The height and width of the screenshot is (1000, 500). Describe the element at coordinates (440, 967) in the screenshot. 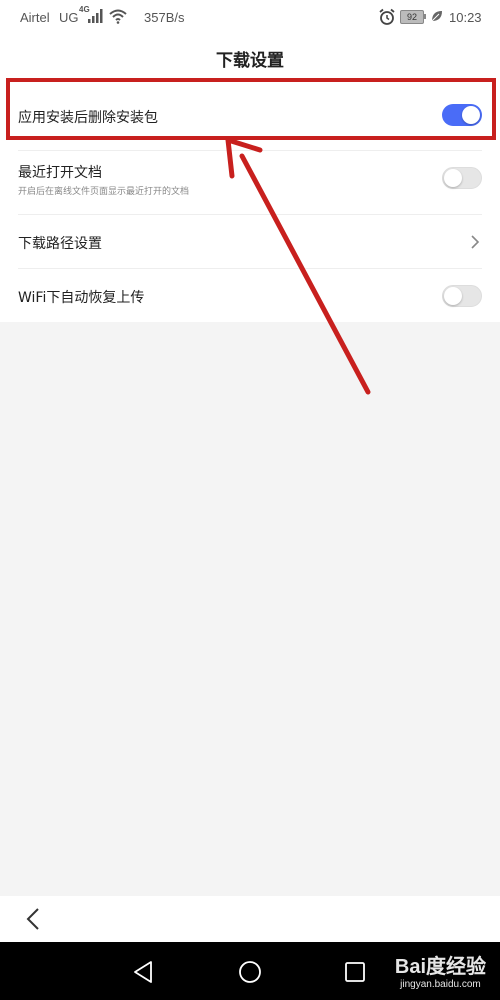

I see `watermark-brand: Bai度经验` at that location.